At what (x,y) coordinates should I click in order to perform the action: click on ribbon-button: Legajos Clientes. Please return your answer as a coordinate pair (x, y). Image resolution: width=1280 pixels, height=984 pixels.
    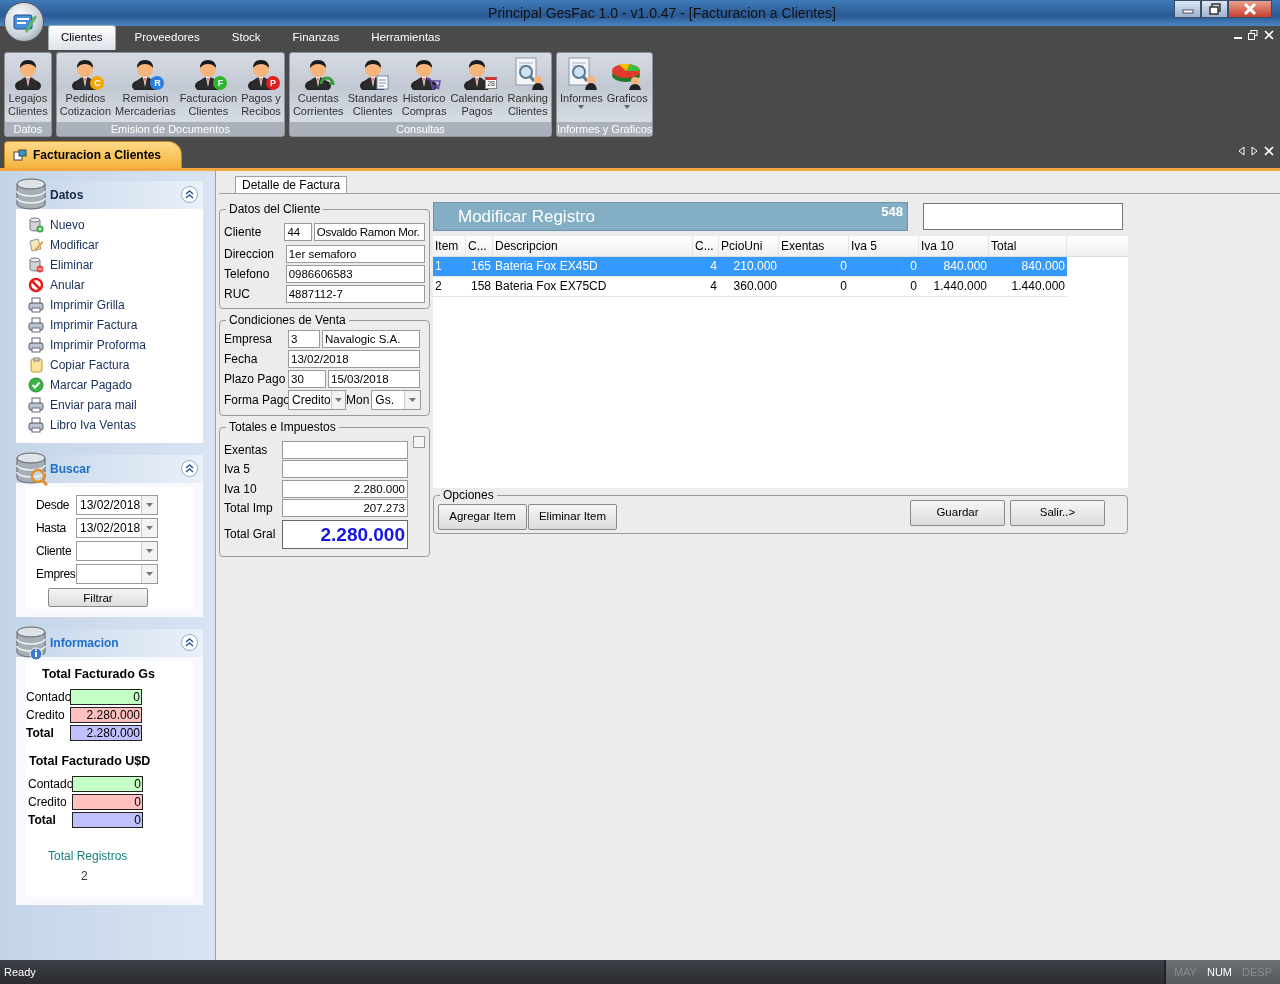
    Looking at the image, I should click on (28, 88).